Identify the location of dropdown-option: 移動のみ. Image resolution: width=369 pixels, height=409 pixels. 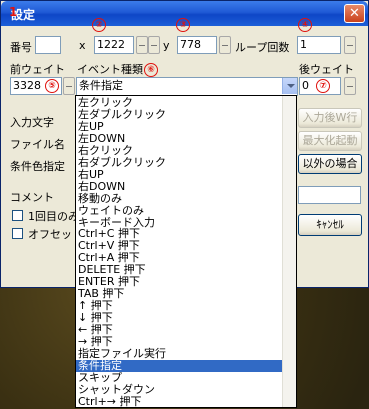
(180, 198).